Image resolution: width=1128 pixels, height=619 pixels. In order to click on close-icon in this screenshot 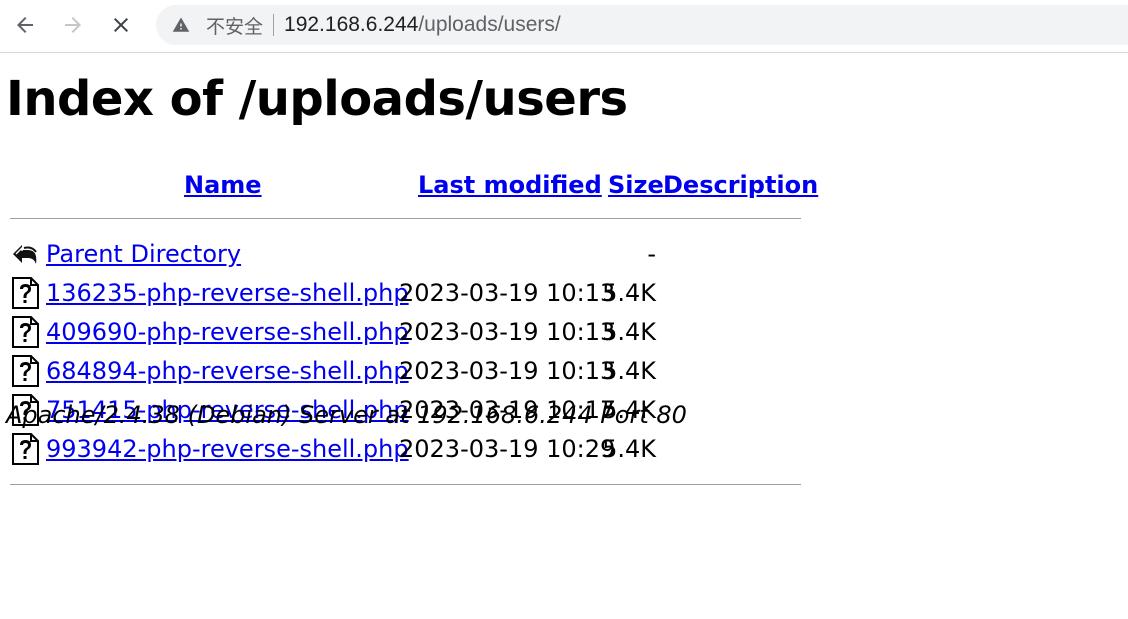, I will do `click(121, 25)`.